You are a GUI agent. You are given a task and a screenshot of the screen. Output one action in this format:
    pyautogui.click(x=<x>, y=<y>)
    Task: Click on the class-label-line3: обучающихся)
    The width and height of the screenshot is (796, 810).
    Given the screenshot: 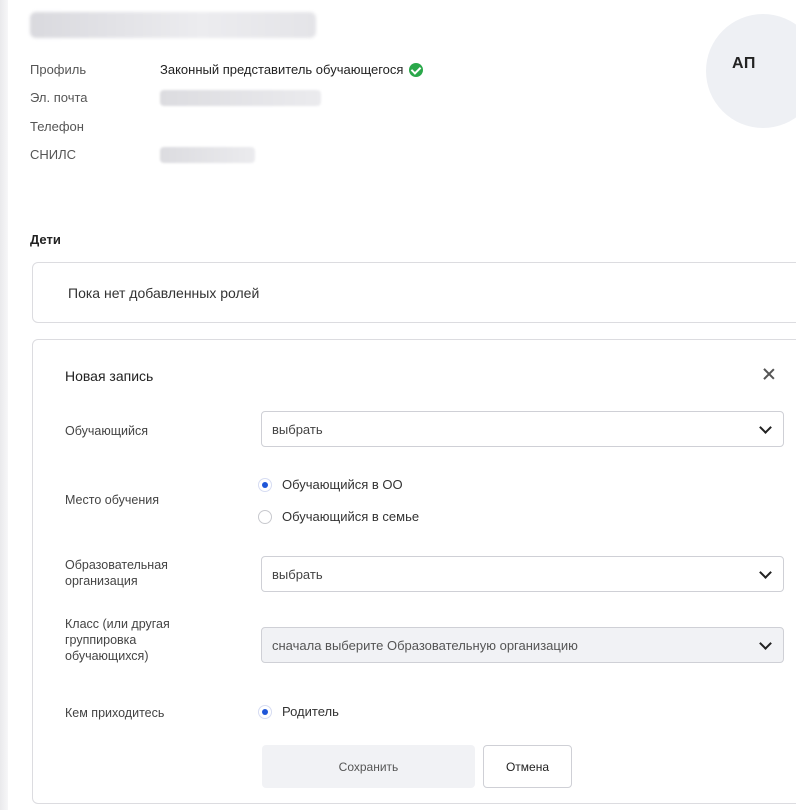 What is the action you would take?
    pyautogui.click(x=107, y=656)
    